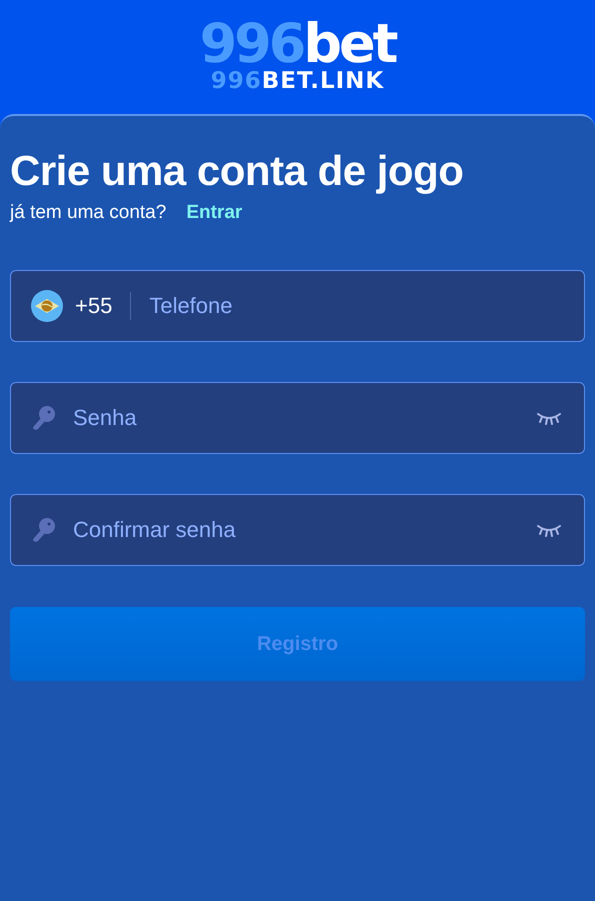 The height and width of the screenshot is (901, 595). I want to click on input-field: Senha, so click(297, 418).